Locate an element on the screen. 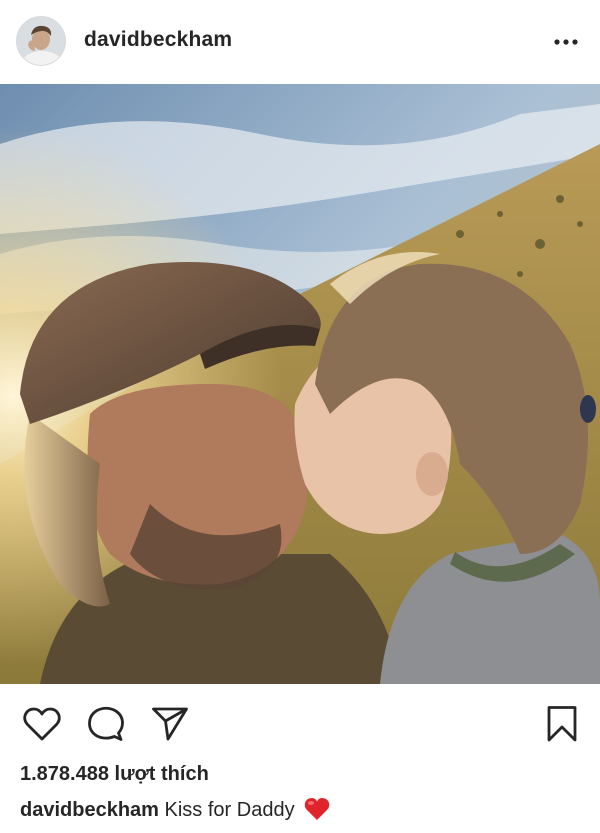 This screenshot has height=833, width=600. action-bar is located at coordinates (300, 724).